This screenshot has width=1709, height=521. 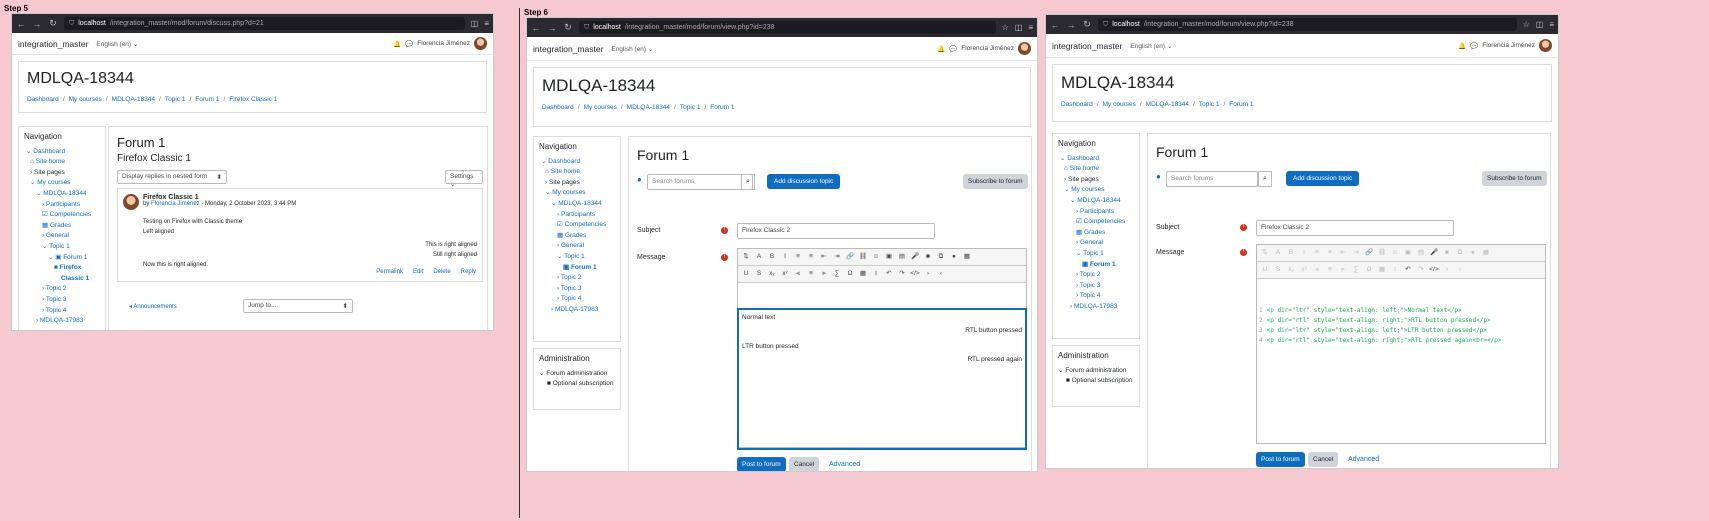 I want to click on underline-icon: U, so click(x=1265, y=270).